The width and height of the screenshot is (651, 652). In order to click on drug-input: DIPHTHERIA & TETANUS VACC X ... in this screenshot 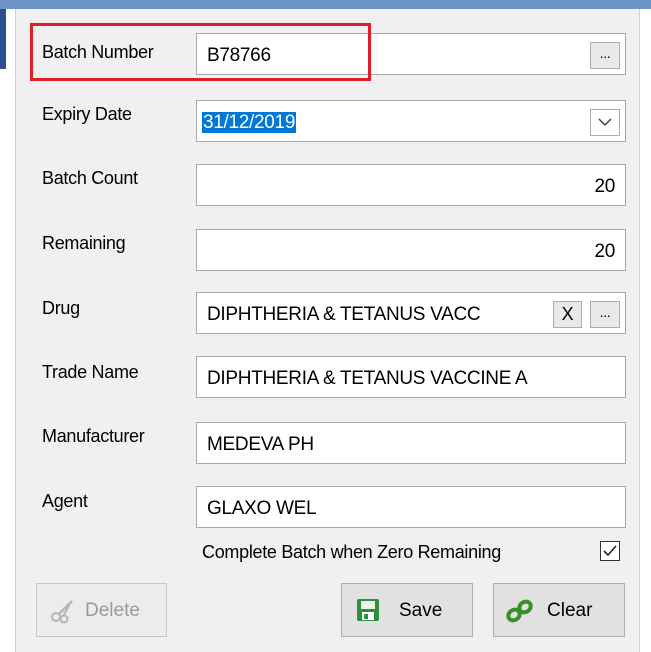, I will do `click(411, 313)`.